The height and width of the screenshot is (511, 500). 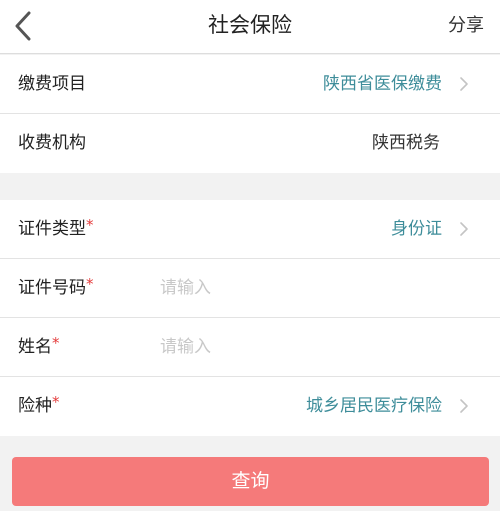 I want to click on back-button, so click(x=23, y=26).